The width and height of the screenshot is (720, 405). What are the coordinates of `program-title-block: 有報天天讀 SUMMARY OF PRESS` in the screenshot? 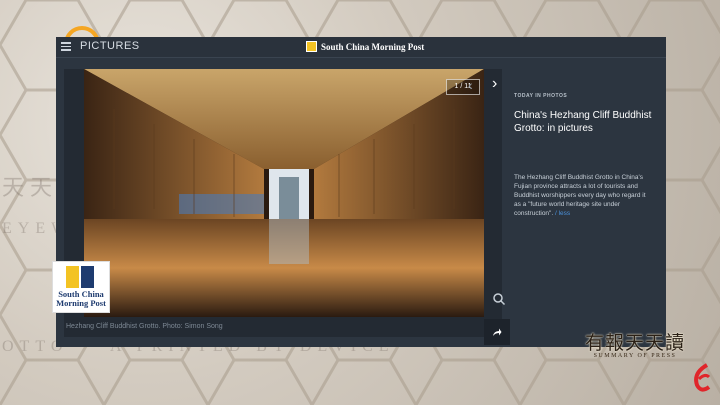 It's located at (635, 343).